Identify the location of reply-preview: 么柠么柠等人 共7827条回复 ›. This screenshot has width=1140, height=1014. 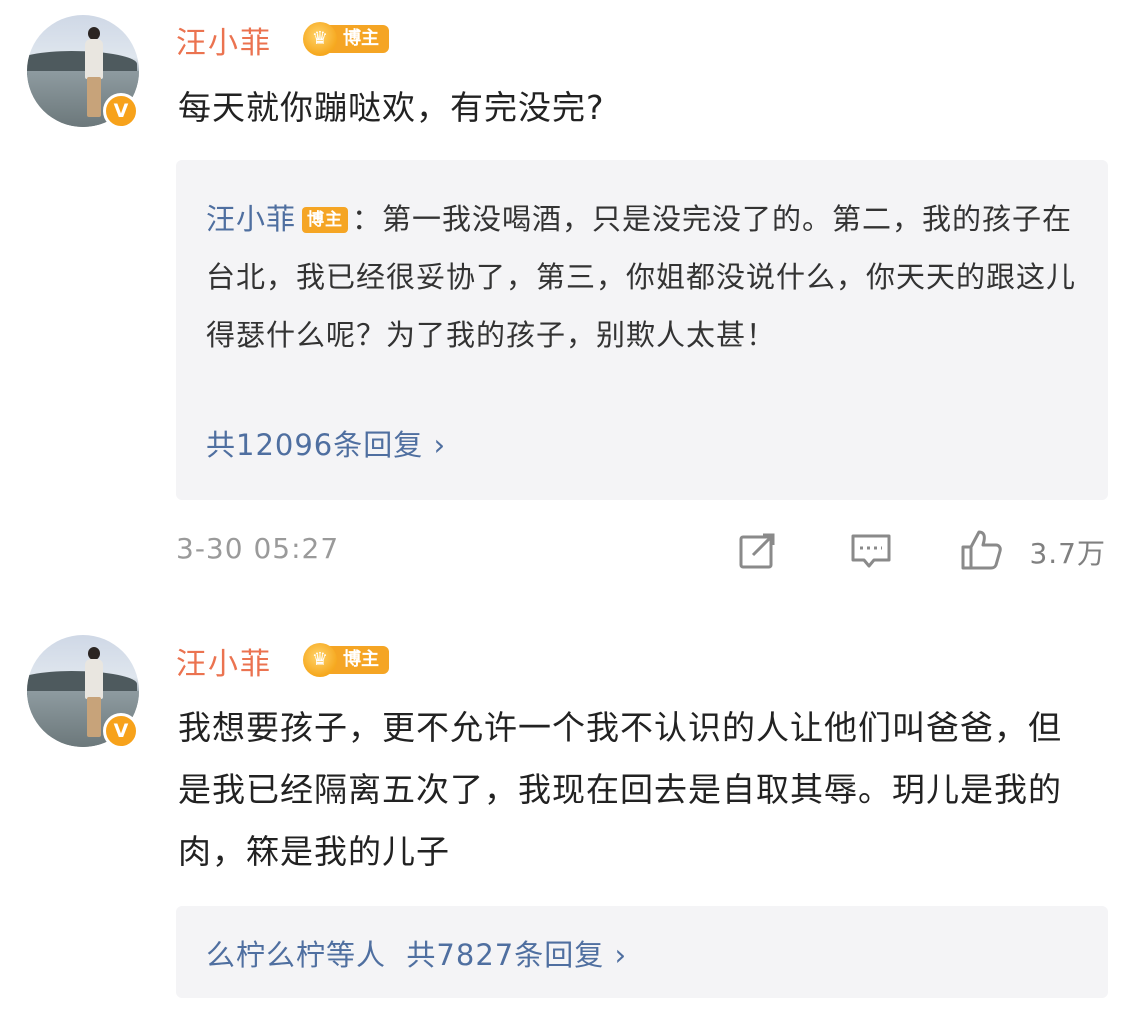
(642, 952).